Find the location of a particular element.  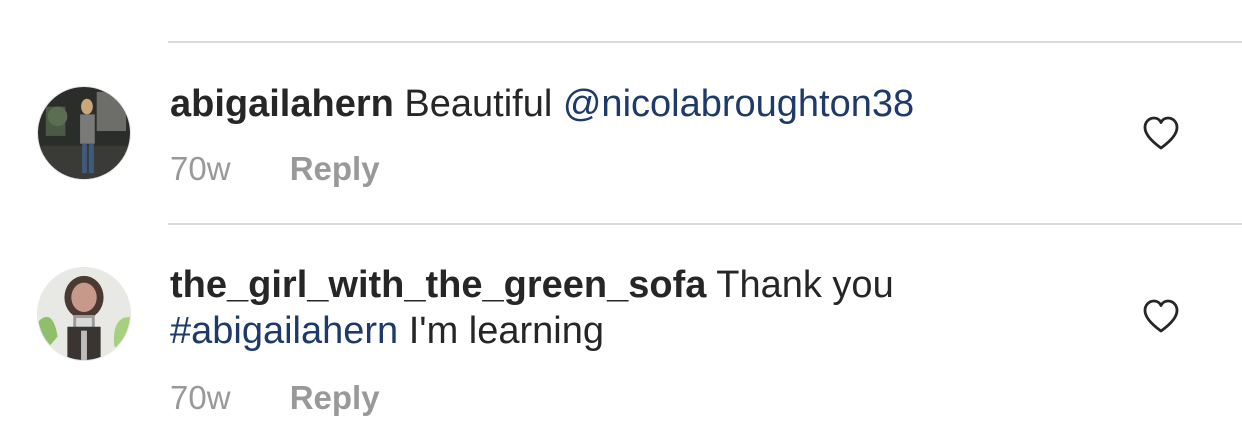

comment-username: abigailahern is located at coordinates (282, 104).